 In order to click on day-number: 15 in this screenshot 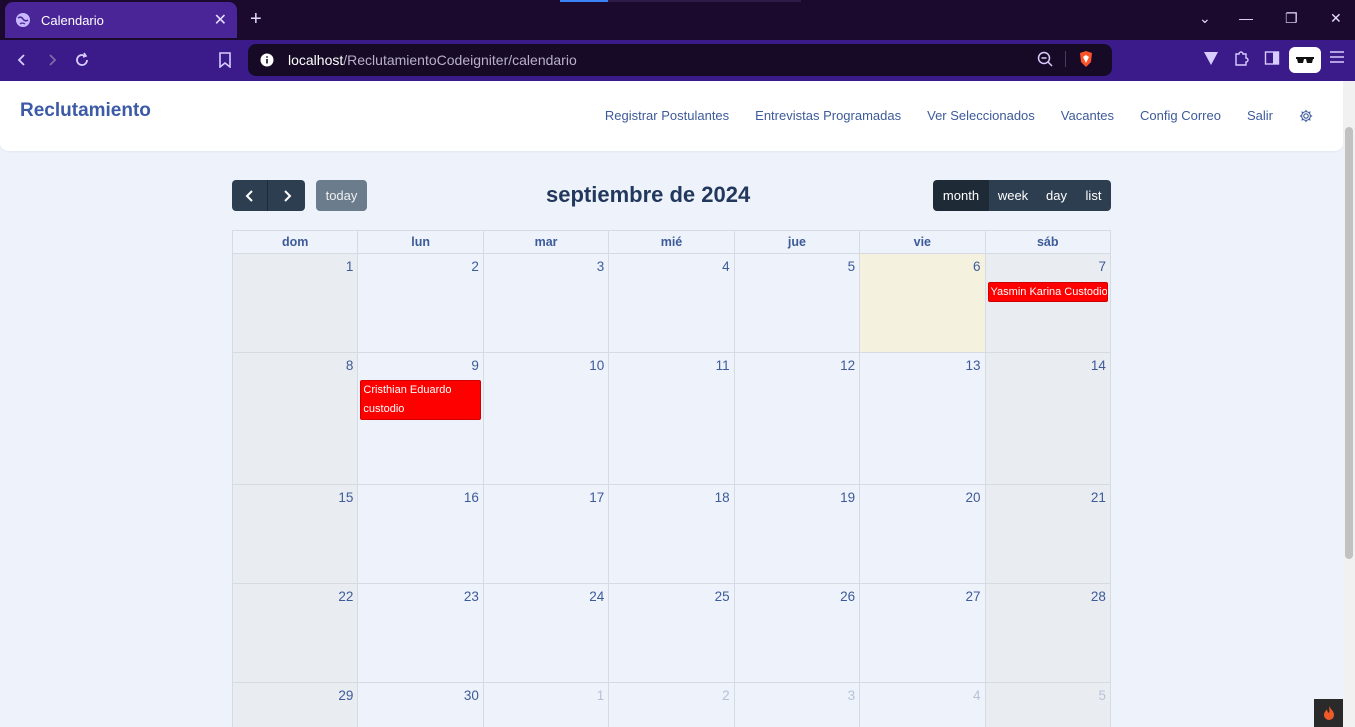, I will do `click(345, 497)`.